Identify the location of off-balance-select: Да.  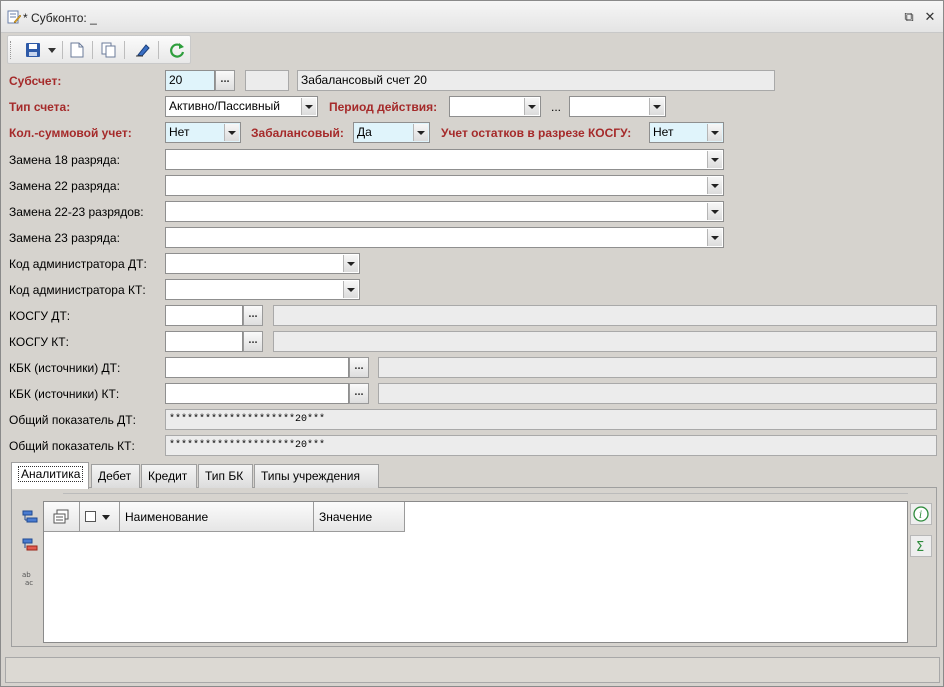
(391, 132).